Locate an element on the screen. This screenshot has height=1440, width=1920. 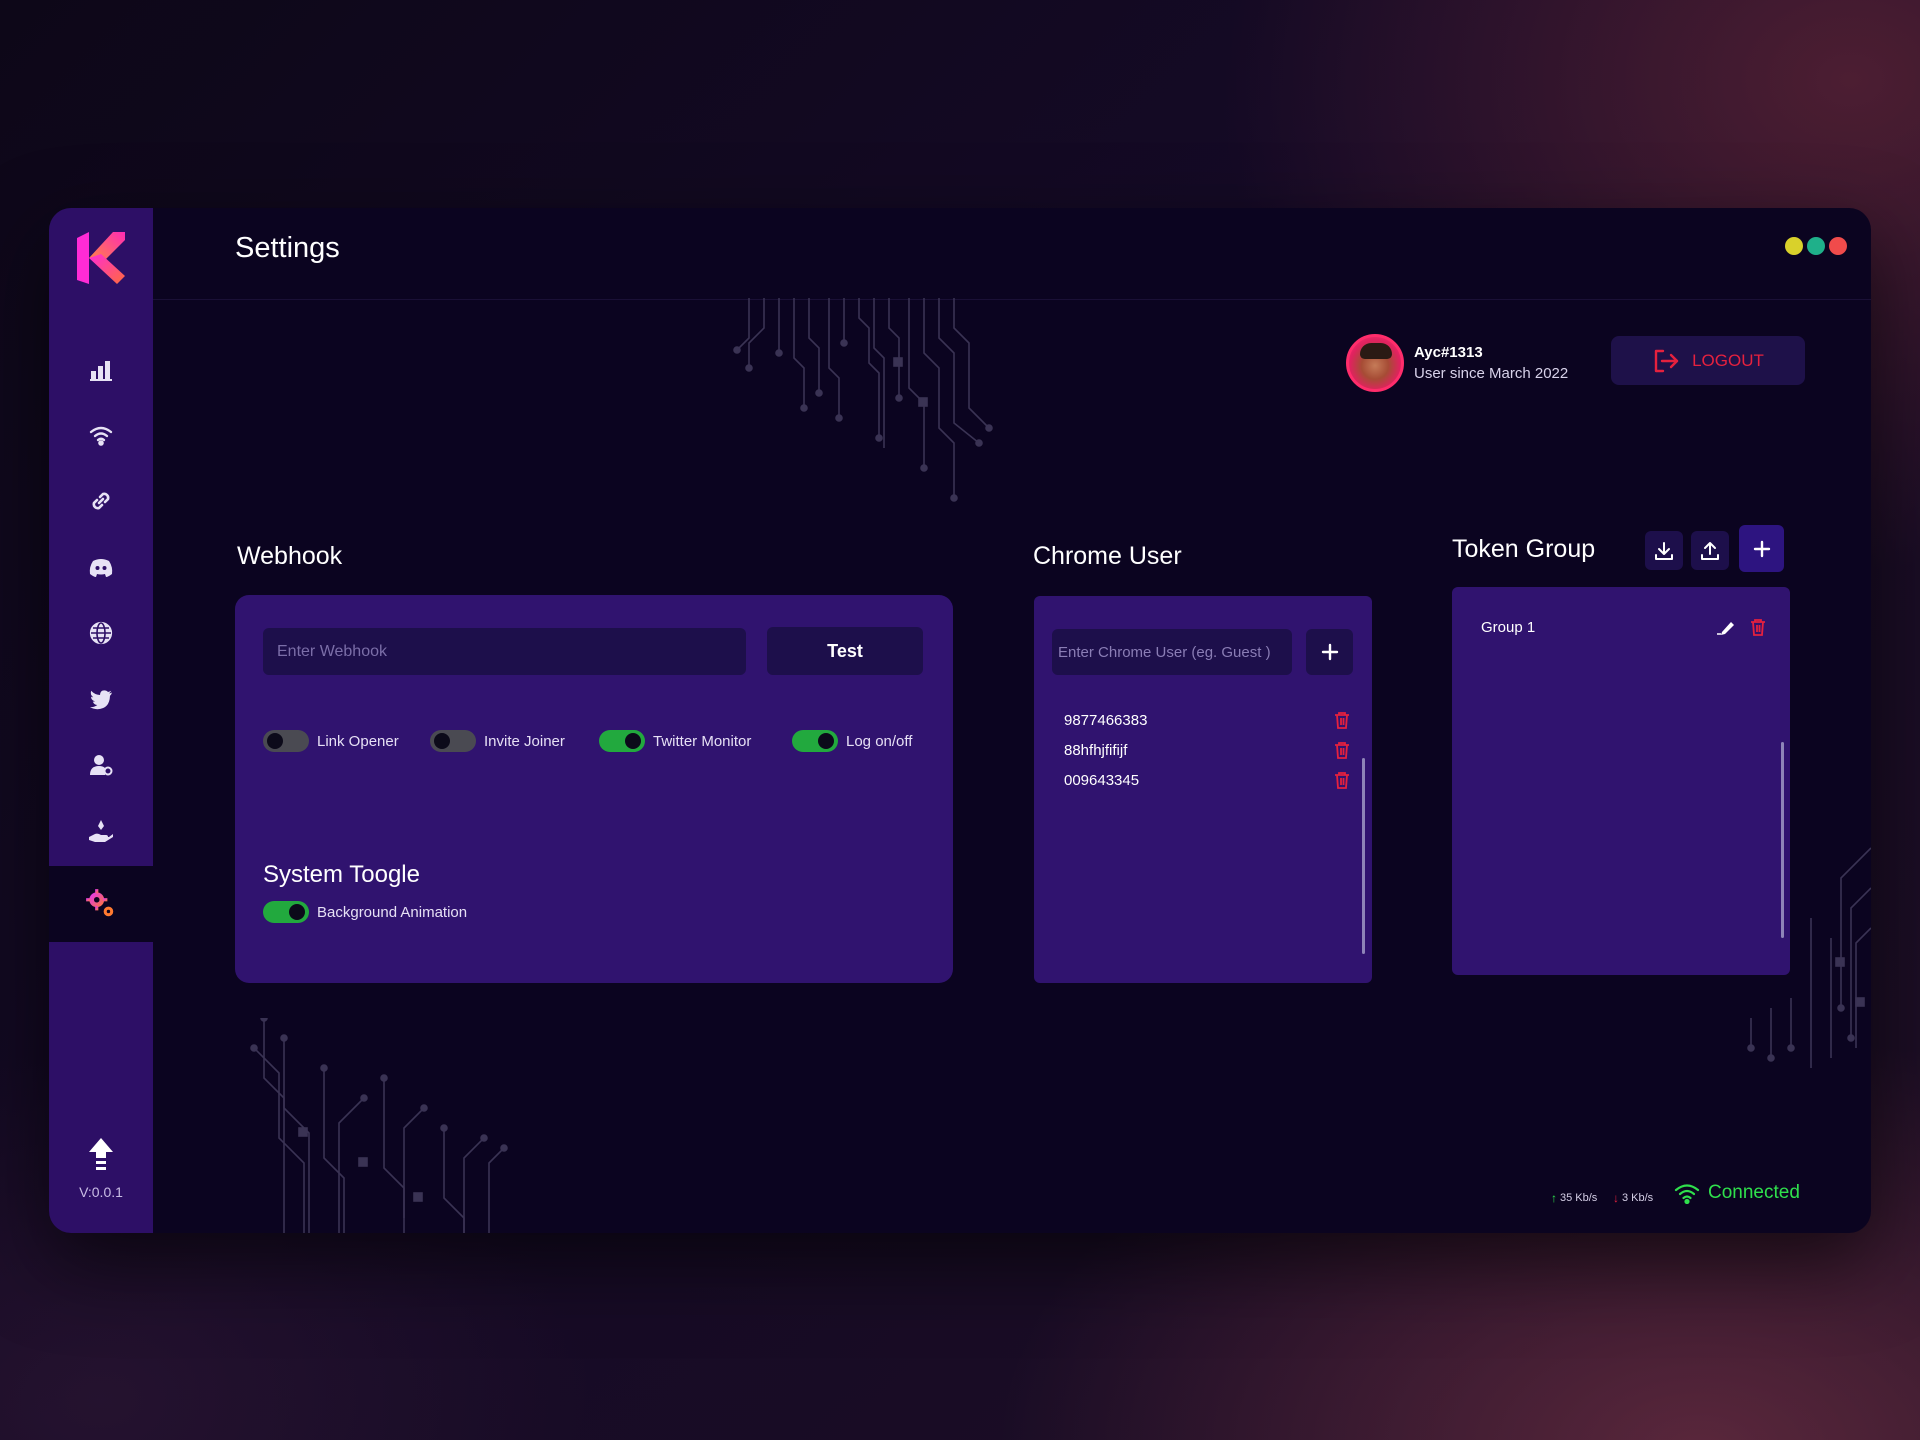
list-item: Group 1 is located at coordinates (1623, 627).